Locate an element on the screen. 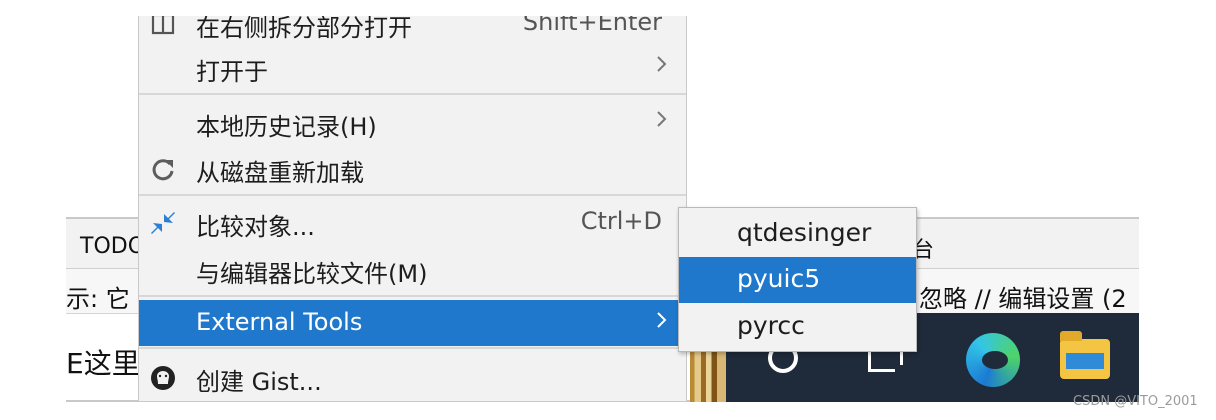 Image resolution: width=1216 pixels, height=420 pixels. reload-icon is located at coordinates (163, 170).